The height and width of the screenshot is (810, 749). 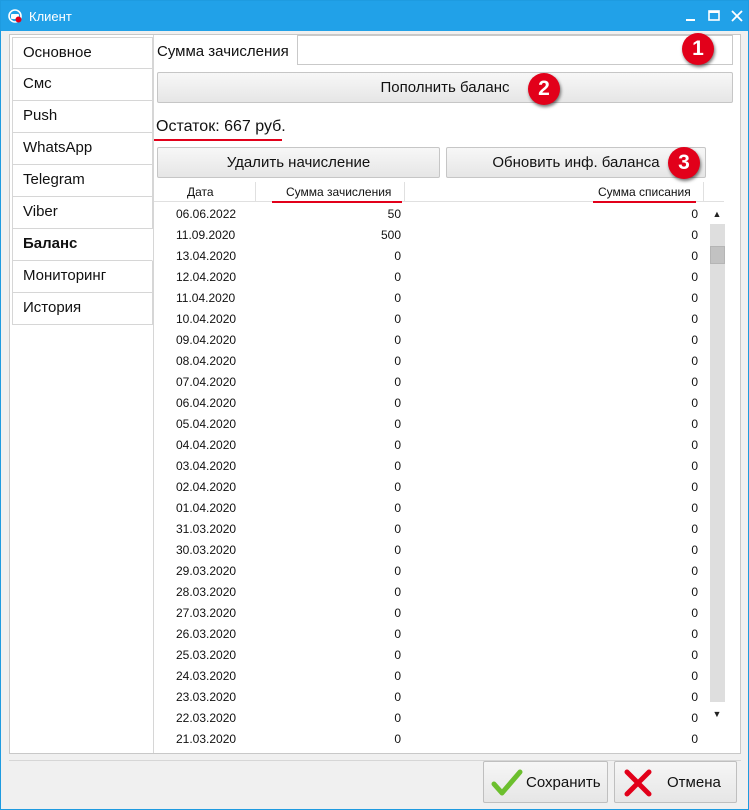 What do you see at coordinates (434, 675) in the screenshot?
I see `table-row: 24.03.2020 0 0` at bounding box center [434, 675].